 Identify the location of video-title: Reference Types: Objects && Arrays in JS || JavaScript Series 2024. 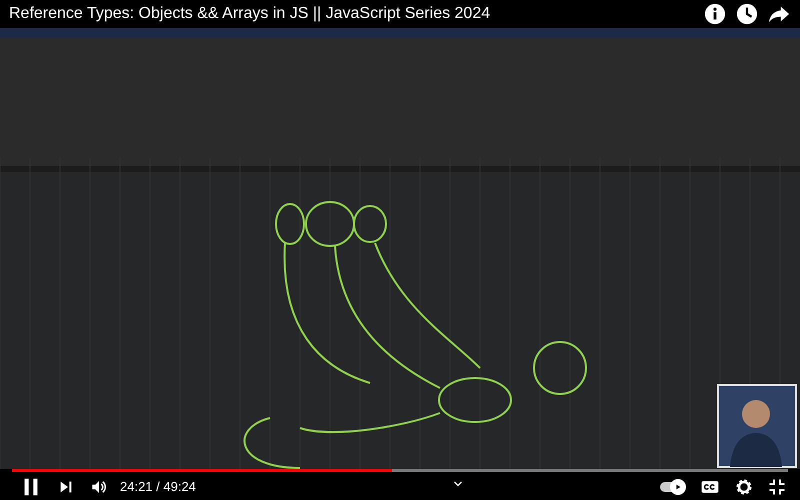
(249, 14).